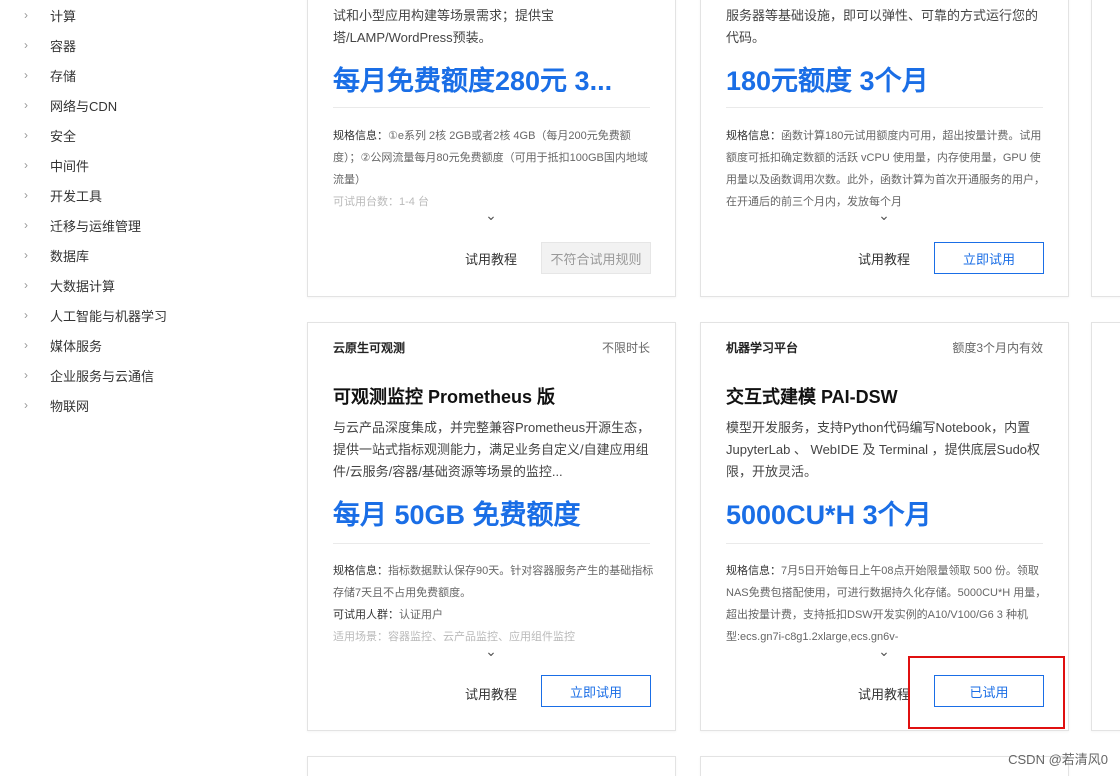  Describe the element at coordinates (625, 348) in the screenshot. I see `card-duration: 不限时长` at that location.